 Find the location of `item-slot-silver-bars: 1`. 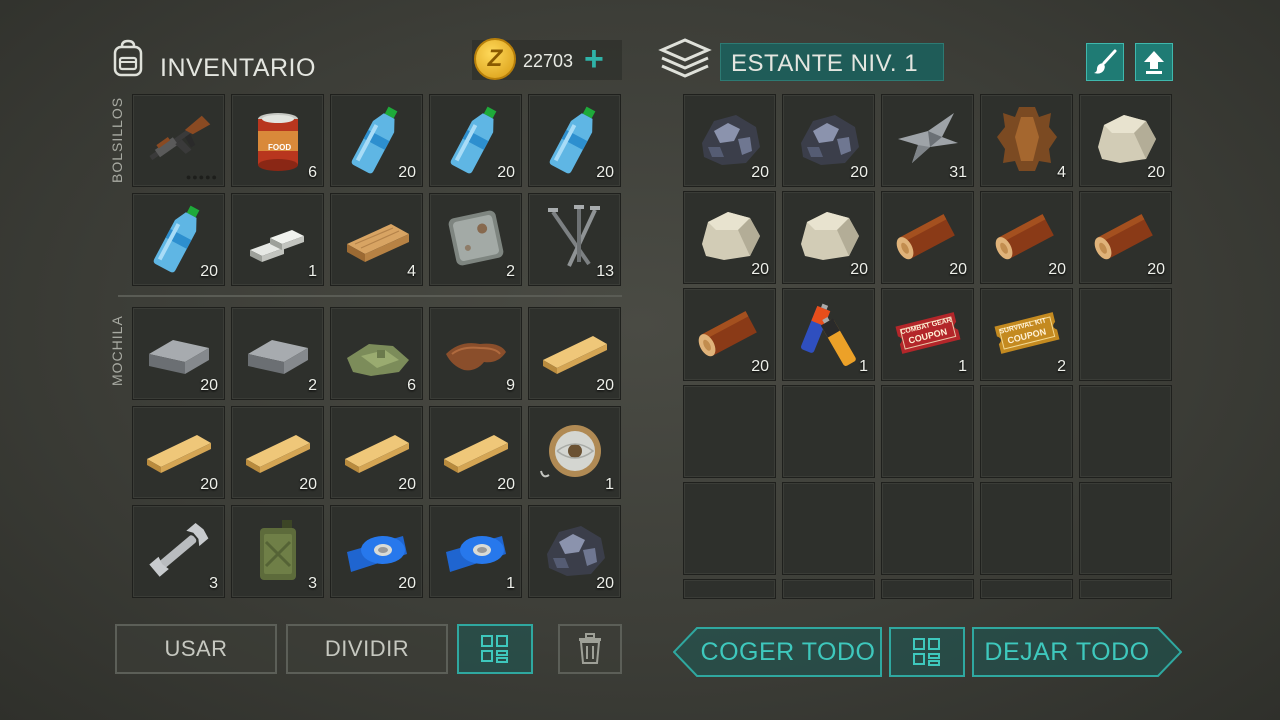

item-slot-silver-bars: 1 is located at coordinates (277, 239).